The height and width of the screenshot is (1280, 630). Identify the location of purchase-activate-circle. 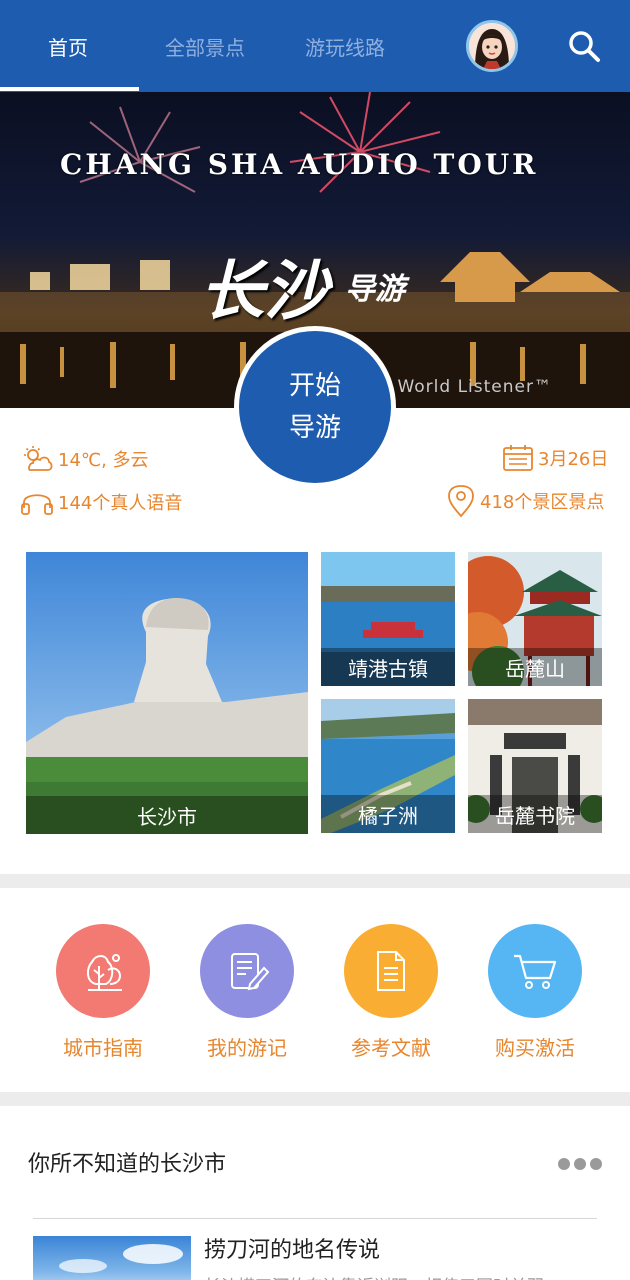
(535, 971).